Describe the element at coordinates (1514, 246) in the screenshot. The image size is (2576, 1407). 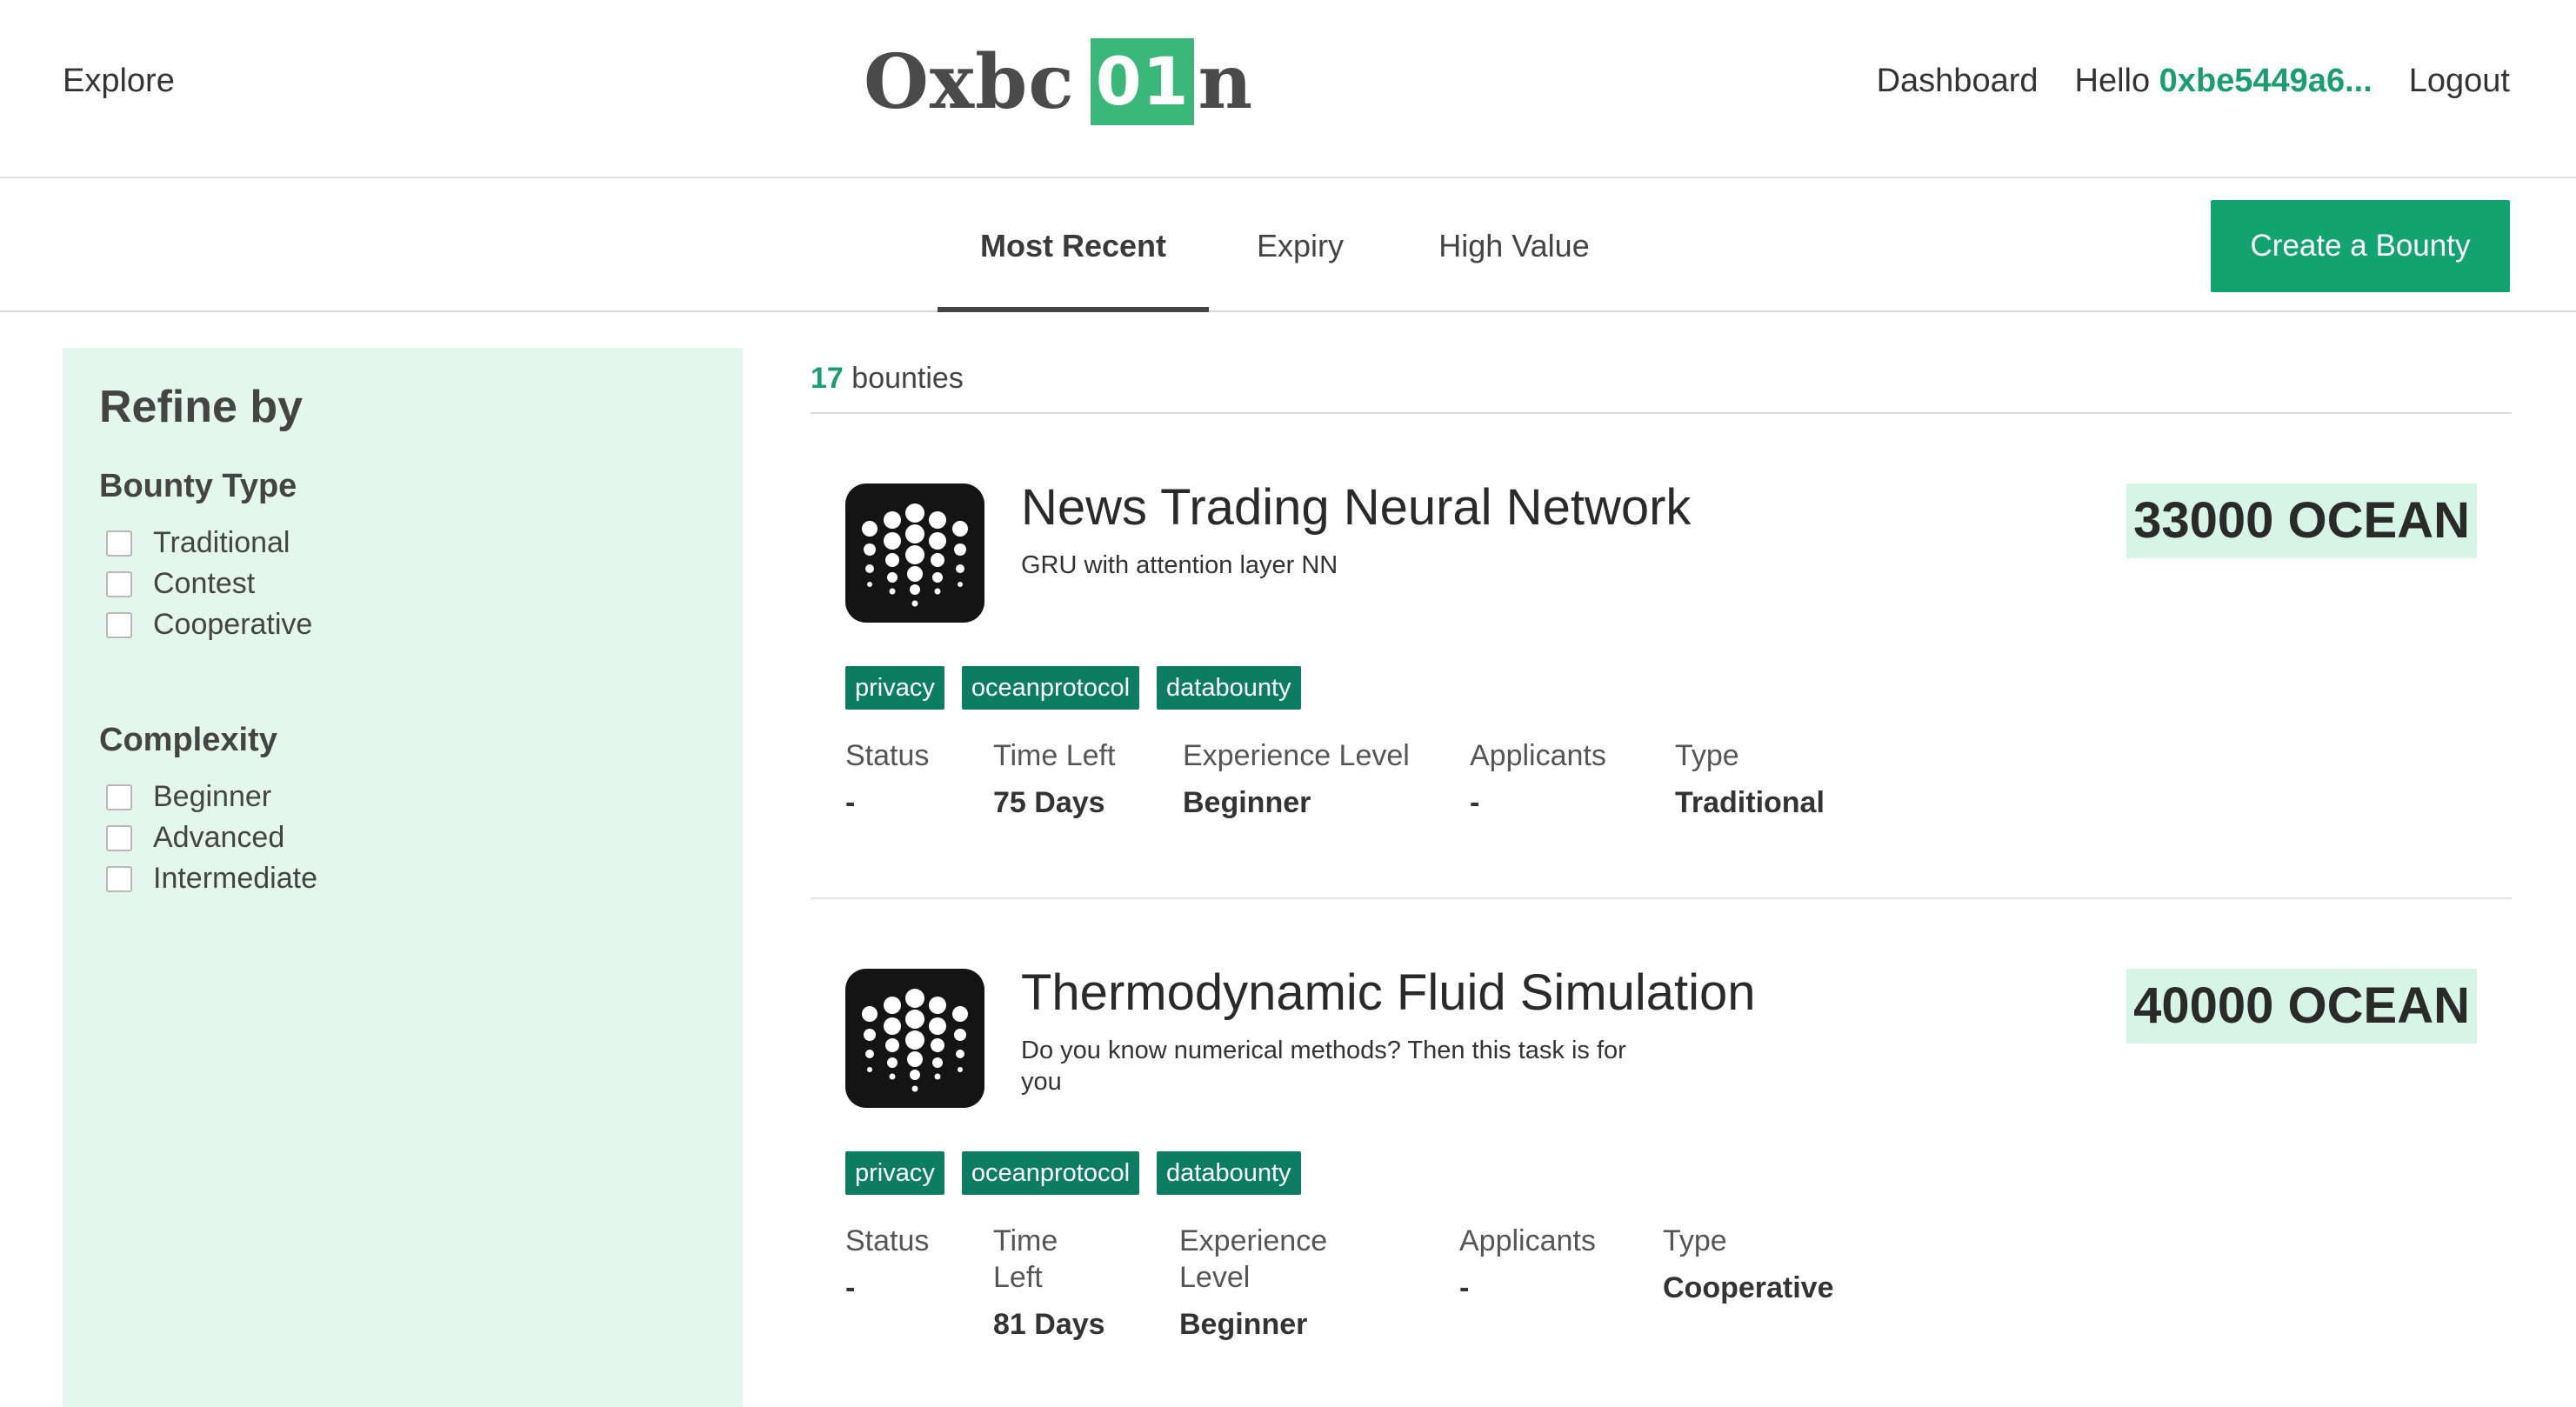
I see `tab-high-value: High Value` at that location.